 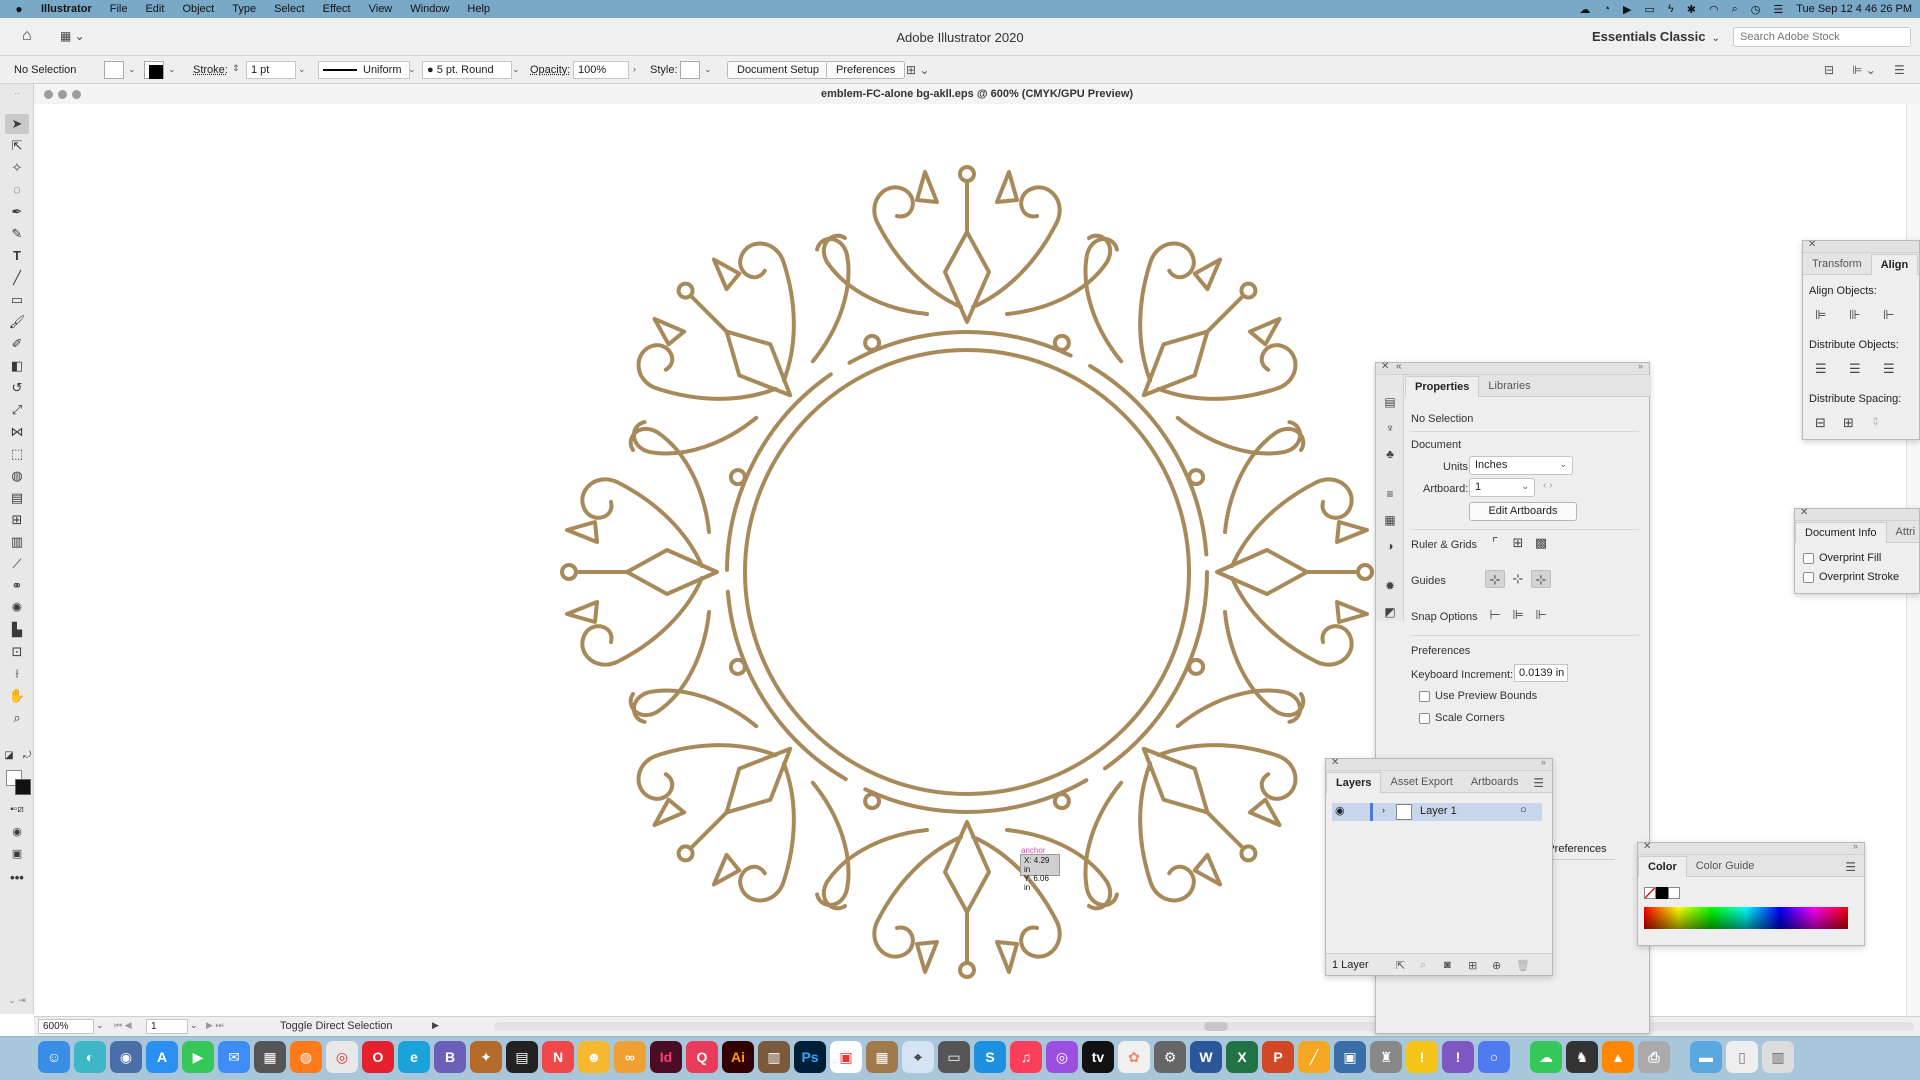 What do you see at coordinates (1864, 70) in the screenshot?
I see `distribute-icon: ⊫ ⌄` at bounding box center [1864, 70].